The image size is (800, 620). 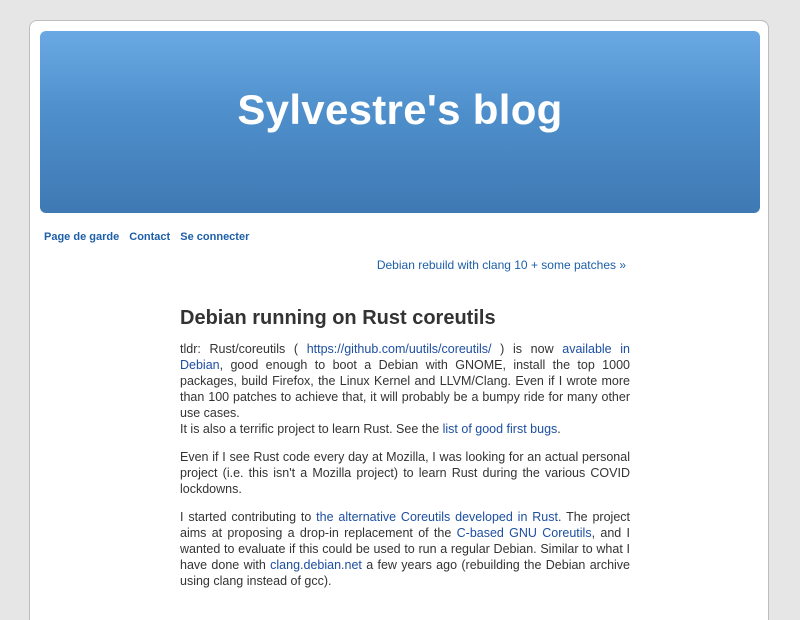 What do you see at coordinates (248, 517) in the screenshot?
I see `post-text: I started contributing to` at bounding box center [248, 517].